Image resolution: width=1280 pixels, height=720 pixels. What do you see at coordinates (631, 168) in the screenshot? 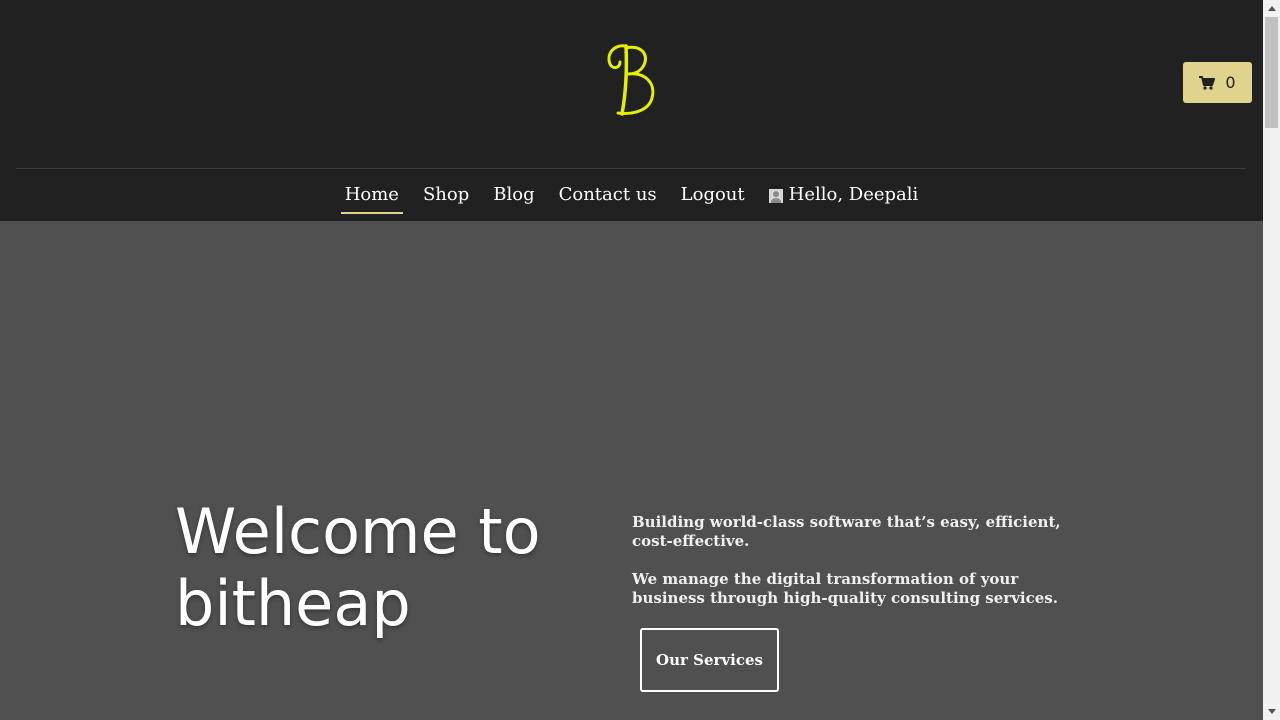
I see `header-divider` at bounding box center [631, 168].